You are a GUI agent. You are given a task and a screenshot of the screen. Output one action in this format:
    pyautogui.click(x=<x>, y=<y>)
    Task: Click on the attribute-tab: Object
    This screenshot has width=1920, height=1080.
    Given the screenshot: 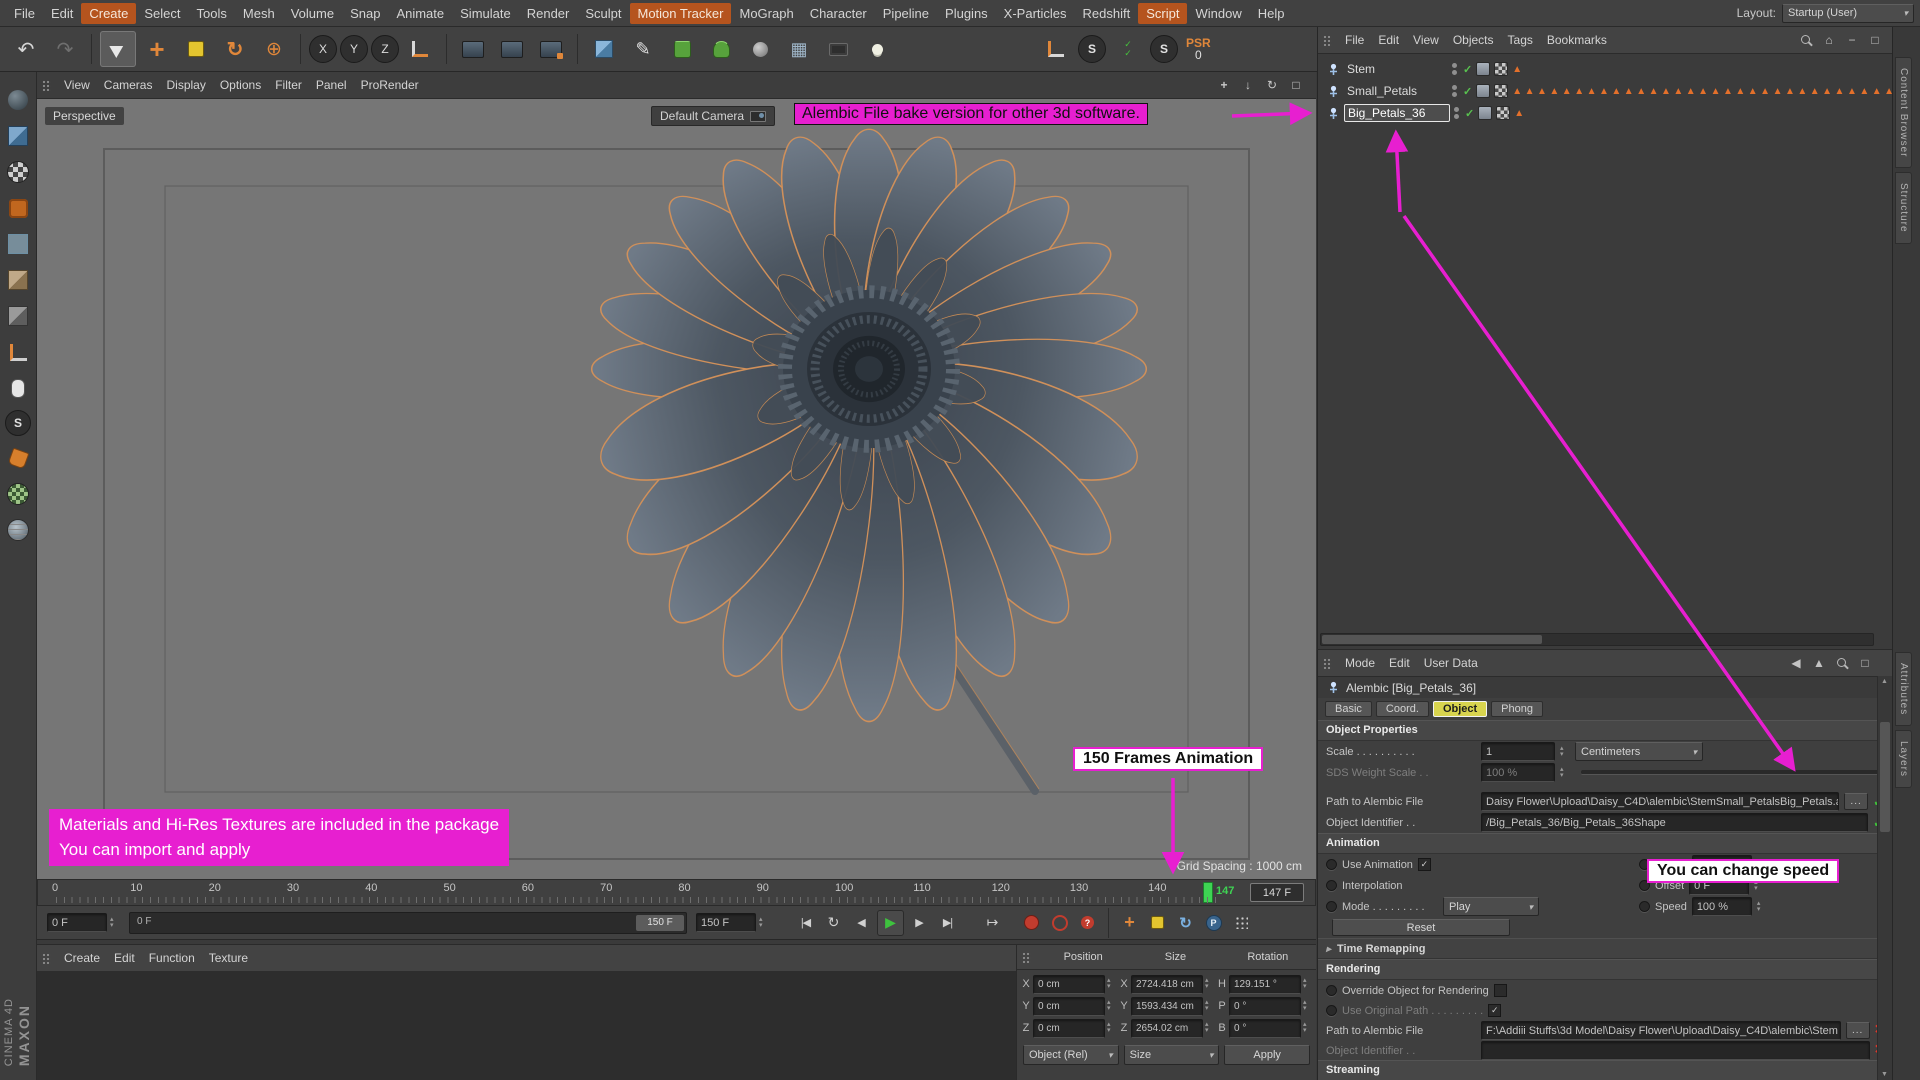 What is the action you would take?
    pyautogui.click(x=1460, y=709)
    